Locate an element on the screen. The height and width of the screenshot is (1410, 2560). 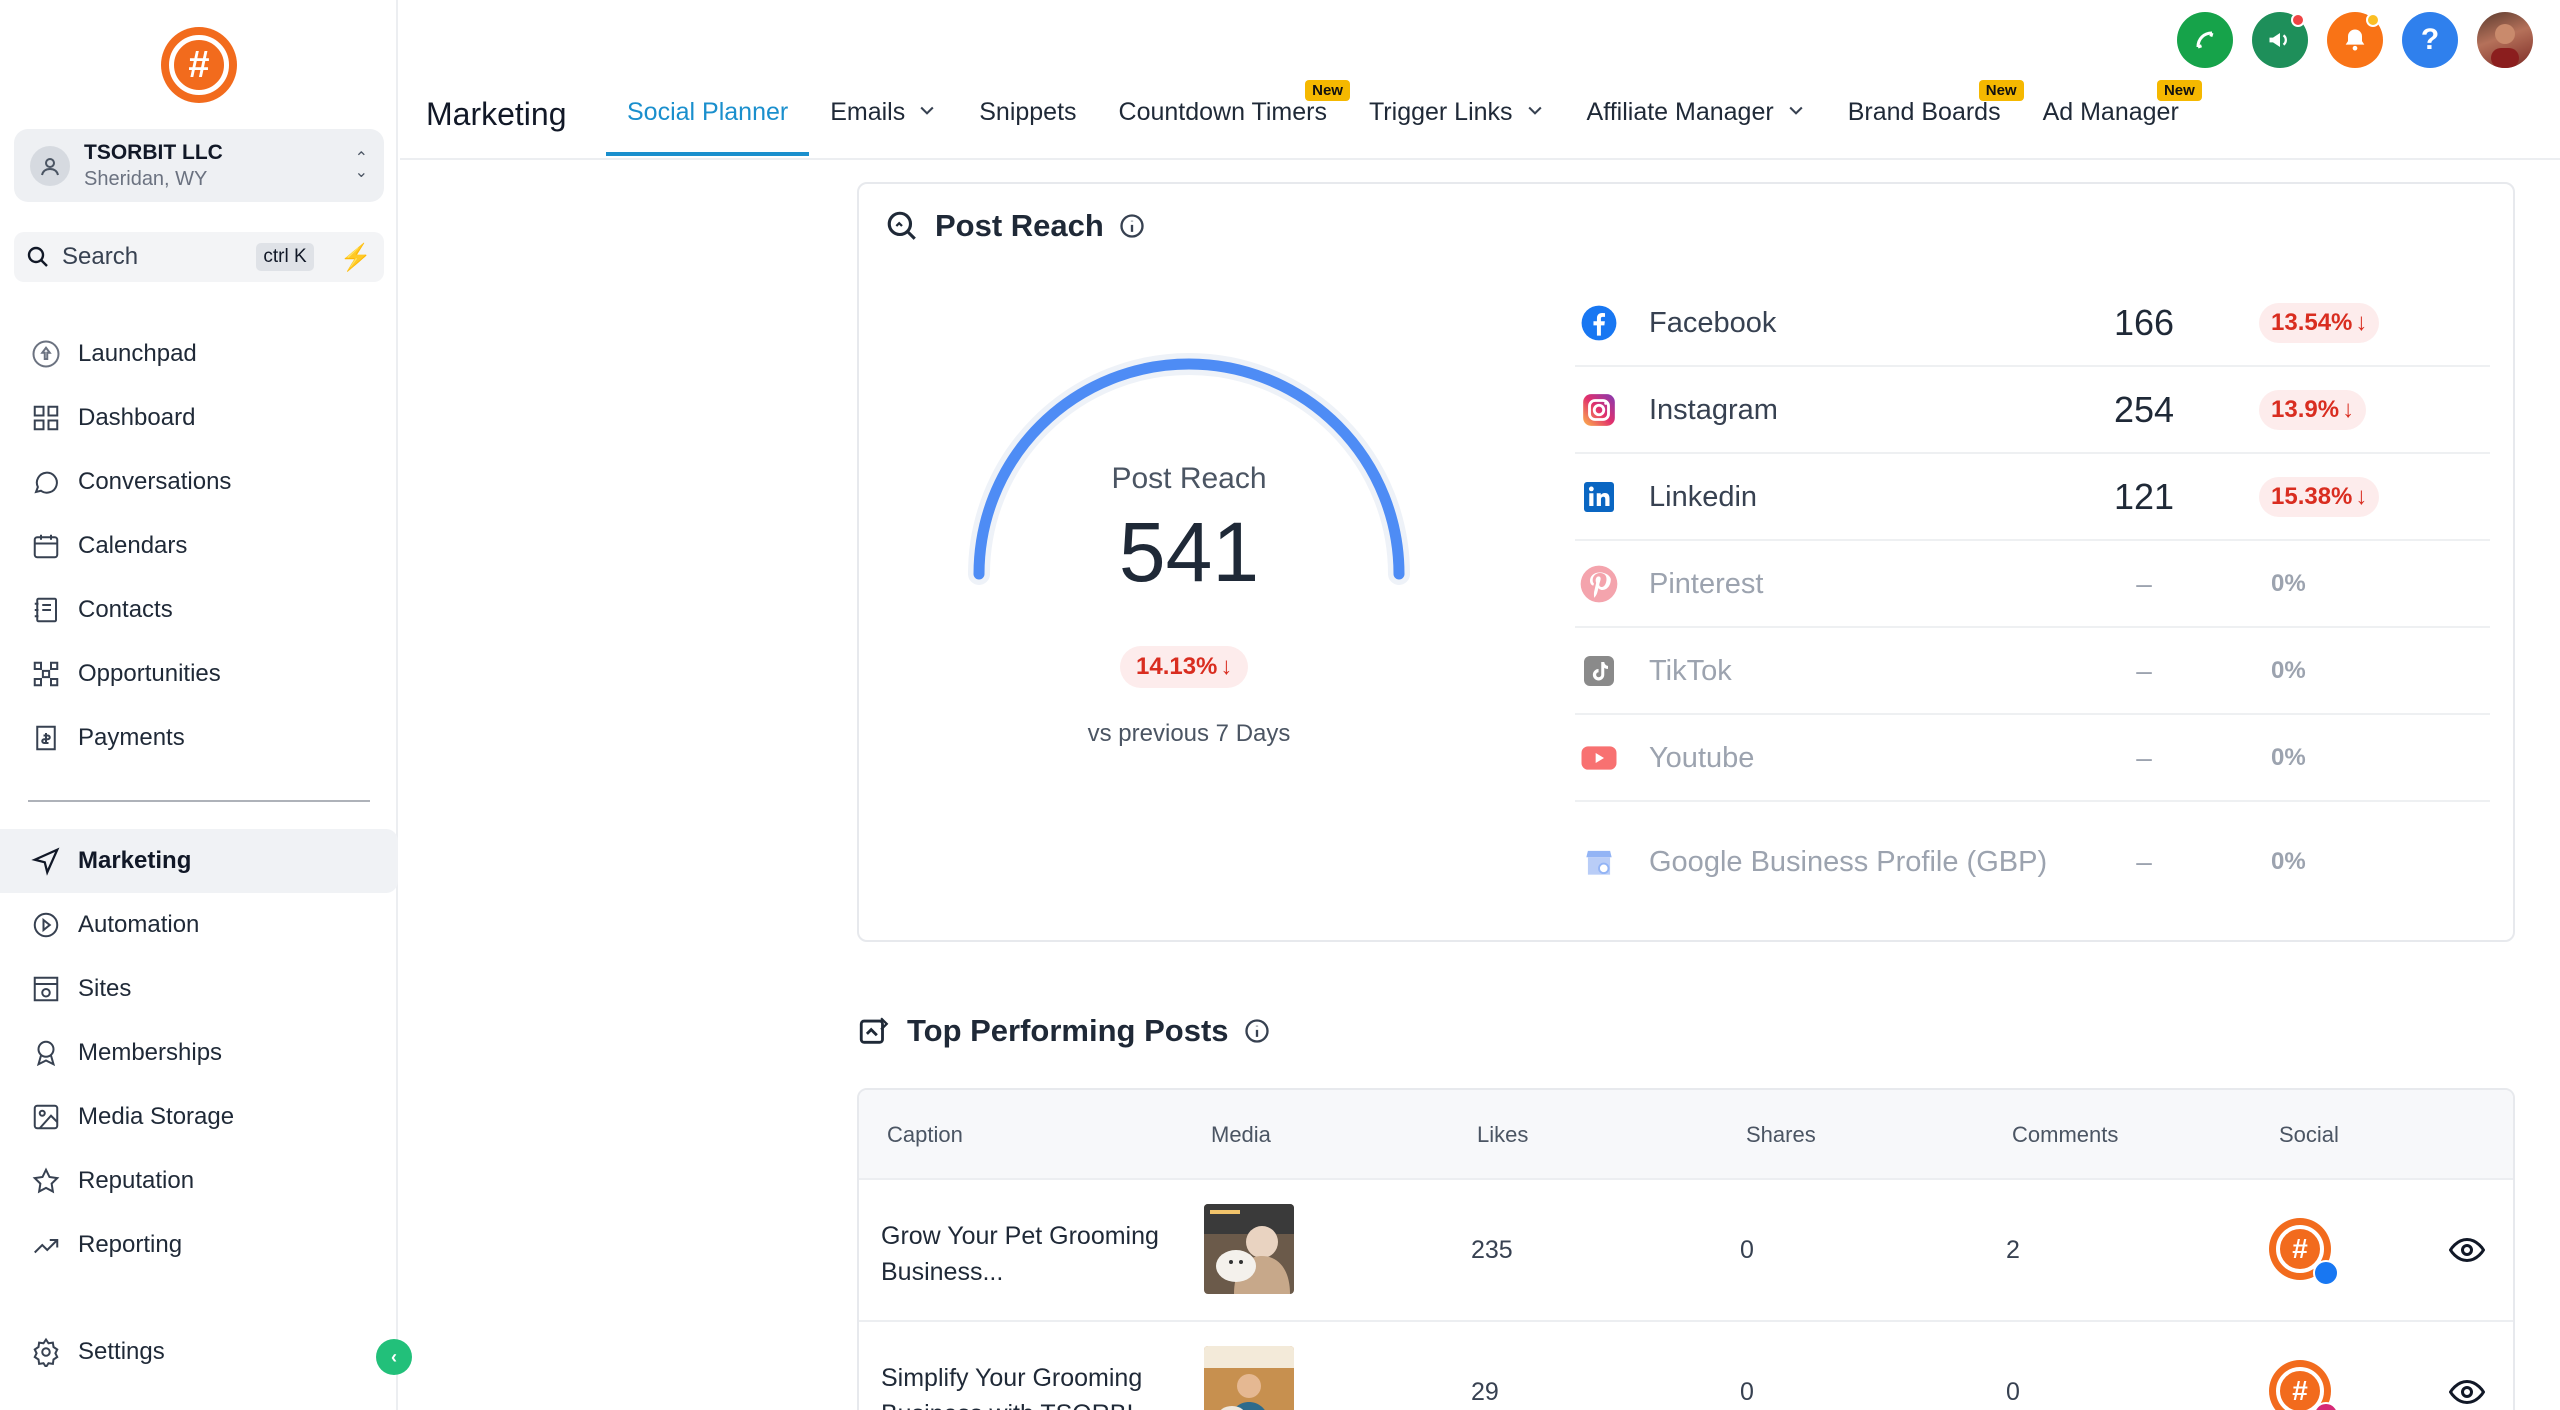
help-button: ? is located at coordinates (2430, 40).